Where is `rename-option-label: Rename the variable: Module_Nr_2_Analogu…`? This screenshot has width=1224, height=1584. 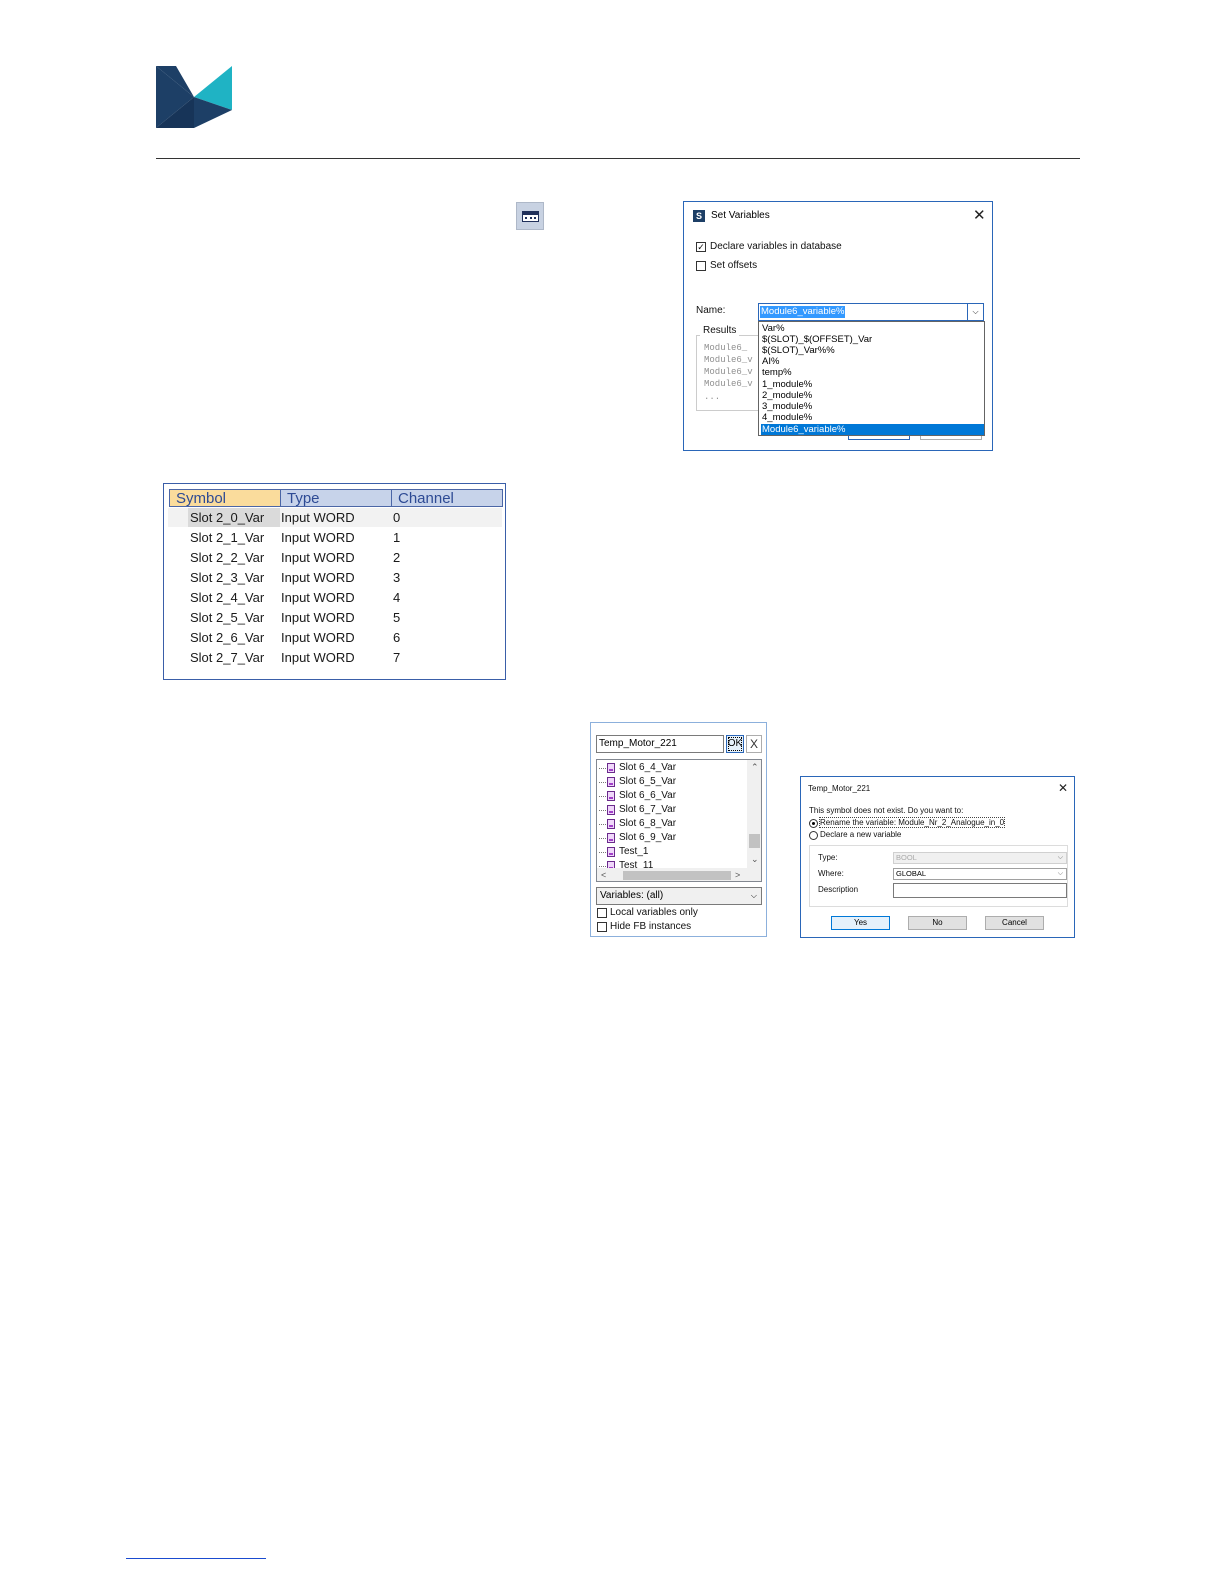 rename-option-label: Rename the variable: Module_Nr_2_Analogu… is located at coordinates (912, 822).